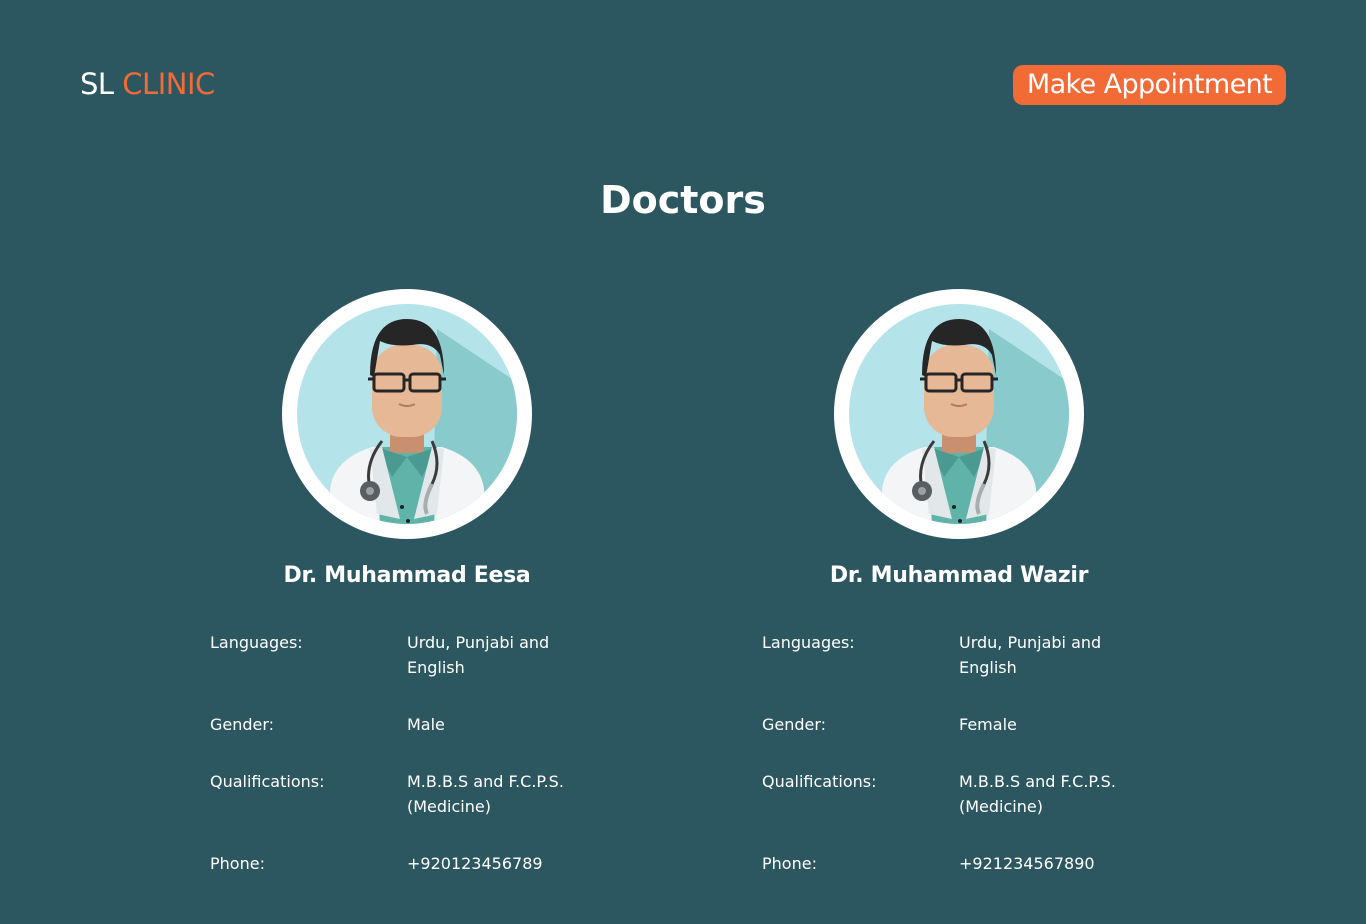  I want to click on gender-value: Female, so click(988, 724).